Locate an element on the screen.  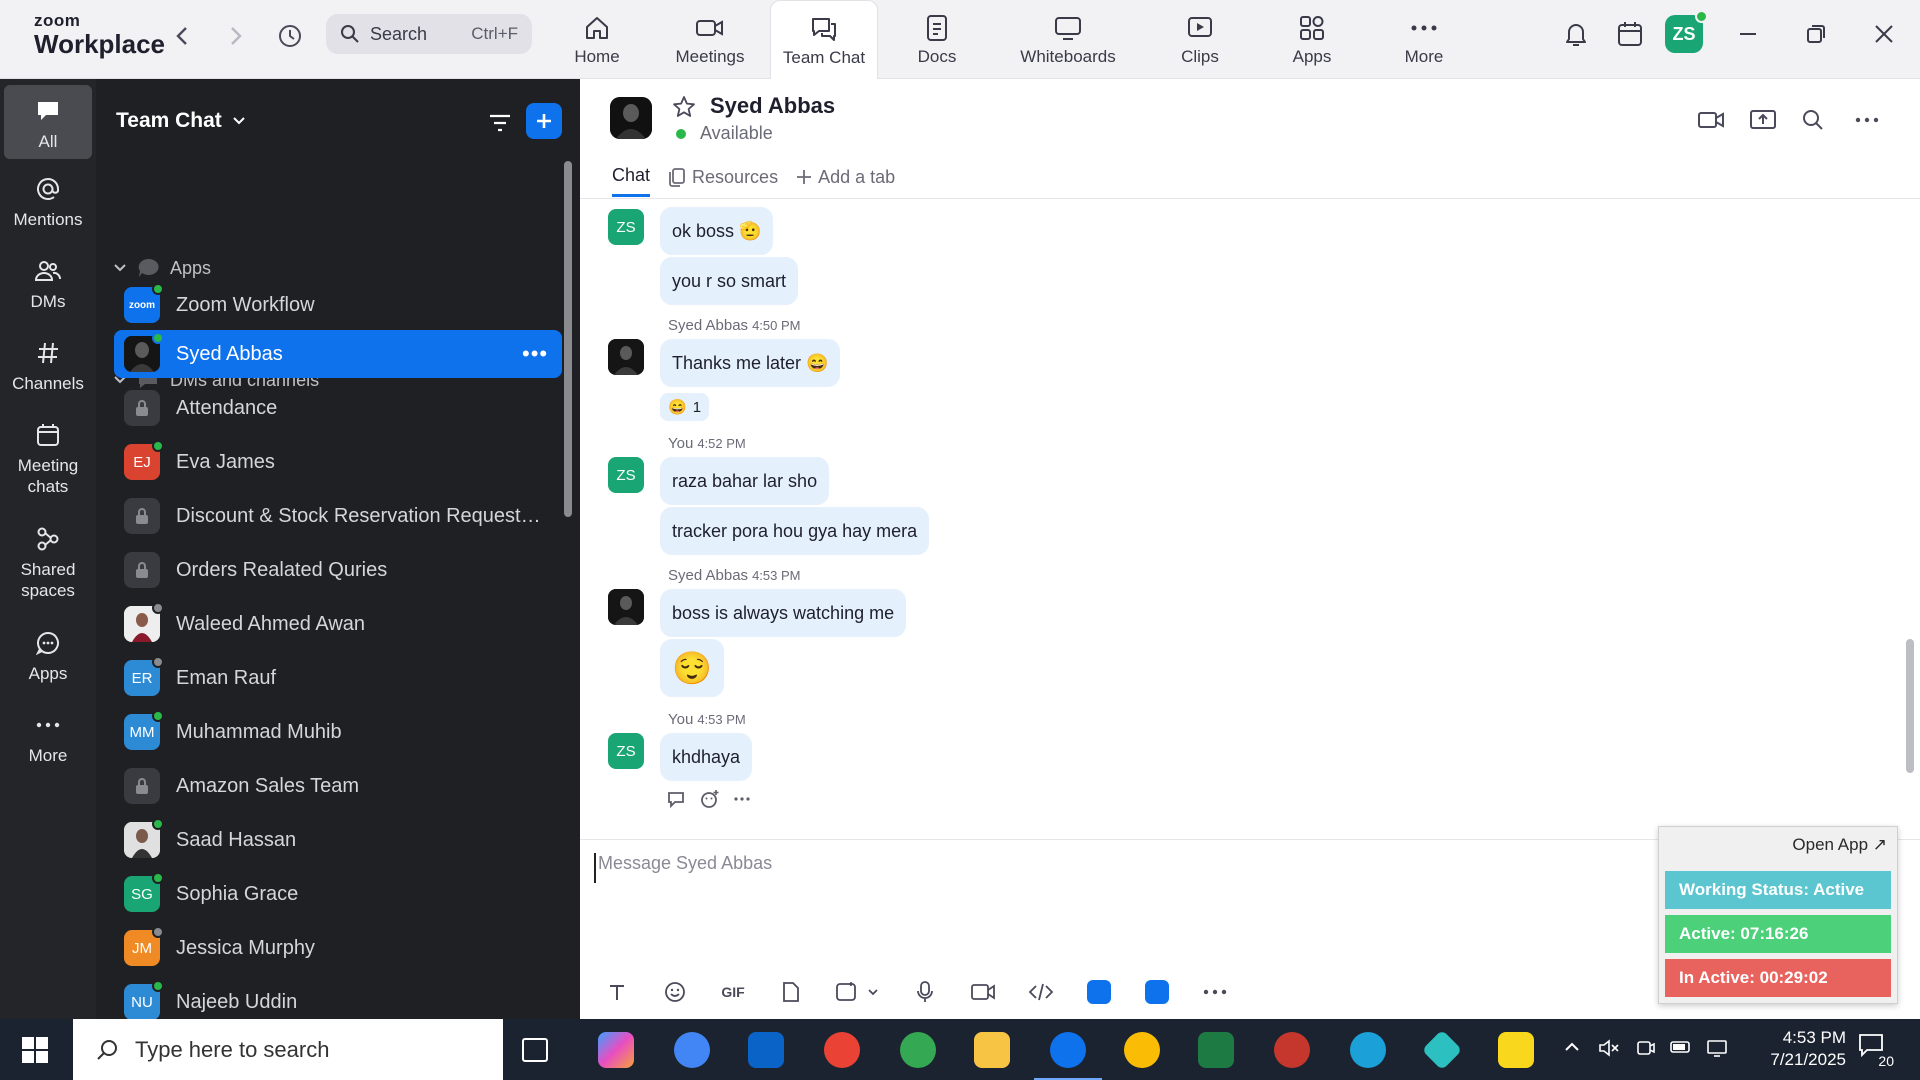
user-avatar: ZS is located at coordinates (1686, 31).